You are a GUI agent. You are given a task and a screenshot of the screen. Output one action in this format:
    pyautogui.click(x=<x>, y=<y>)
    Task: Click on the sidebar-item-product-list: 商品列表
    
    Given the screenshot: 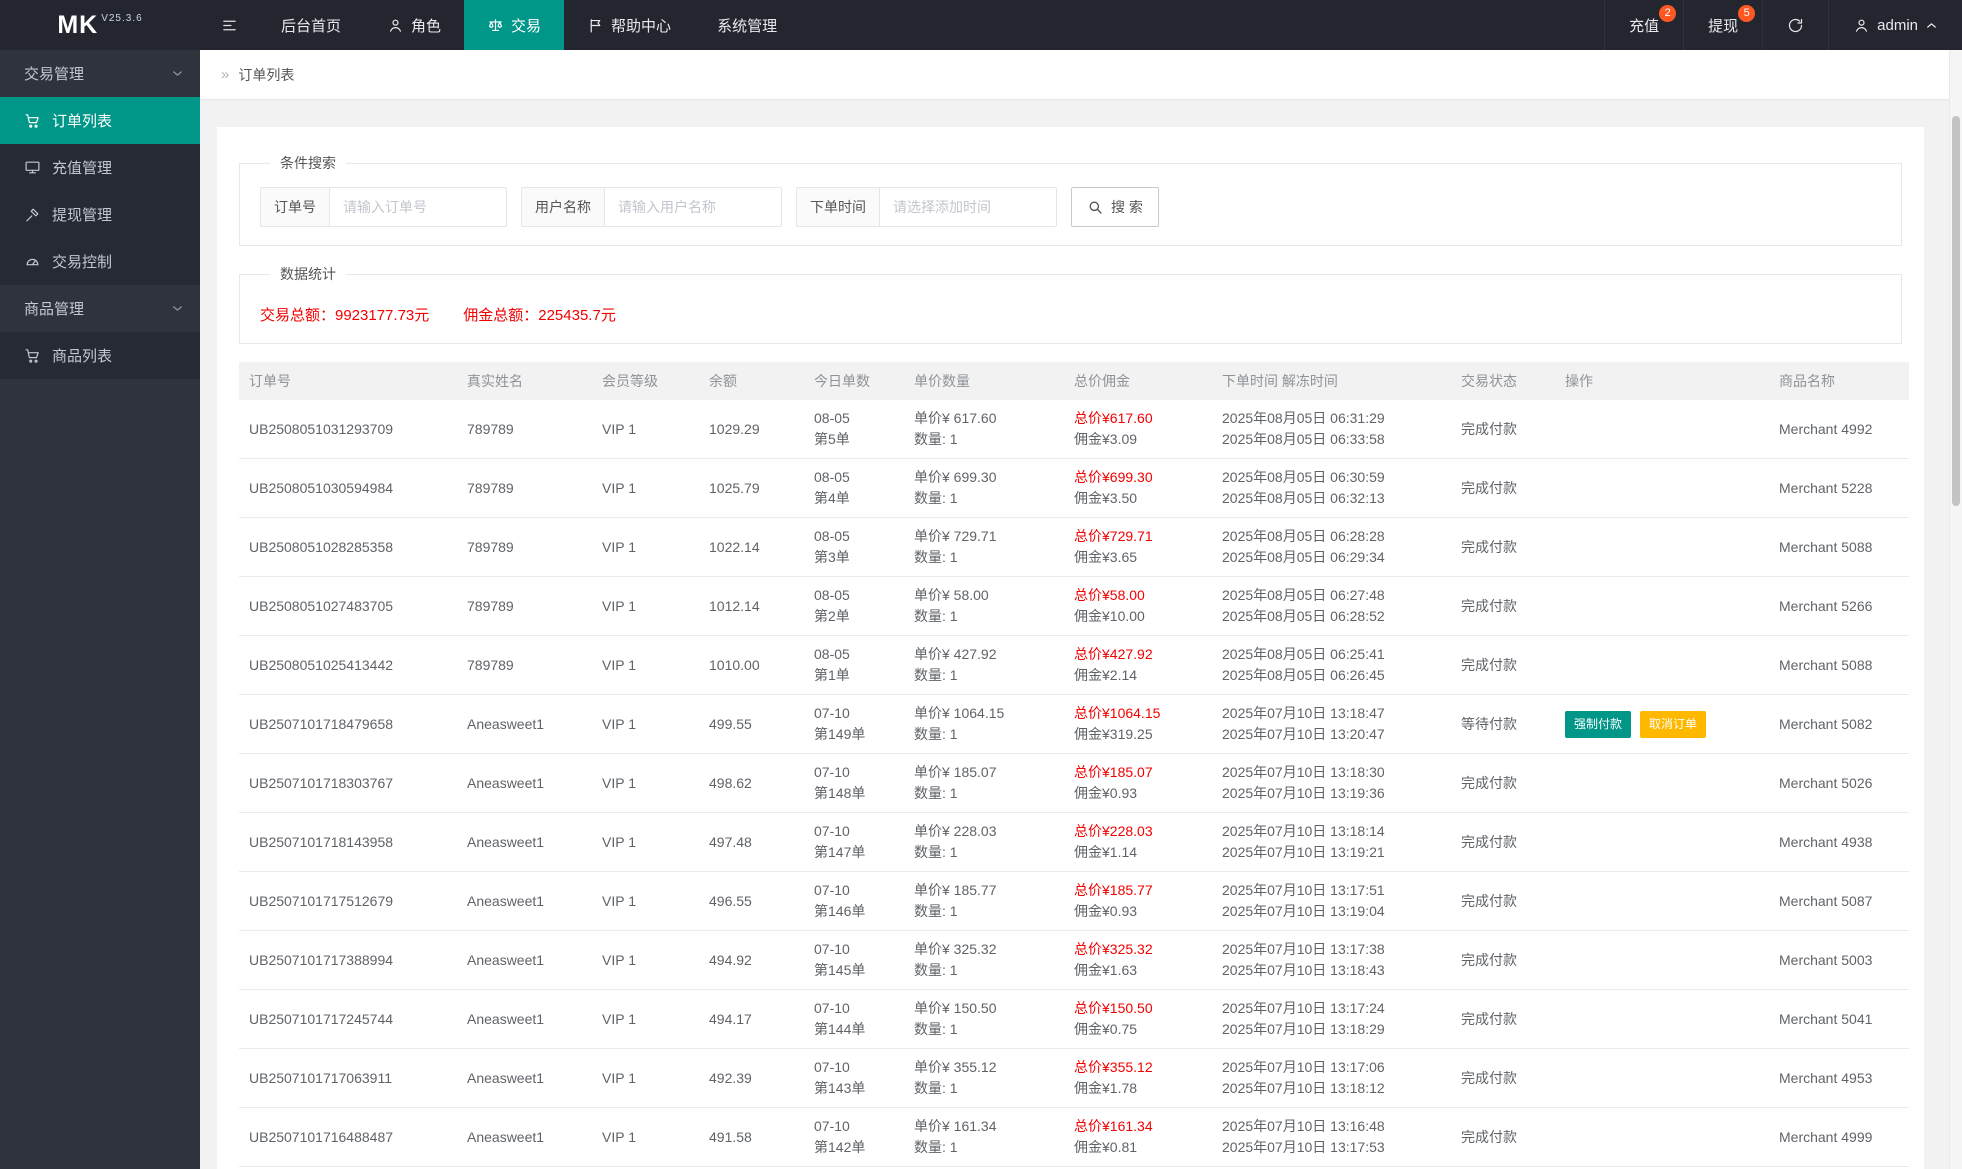 What is the action you would take?
    pyautogui.click(x=100, y=355)
    